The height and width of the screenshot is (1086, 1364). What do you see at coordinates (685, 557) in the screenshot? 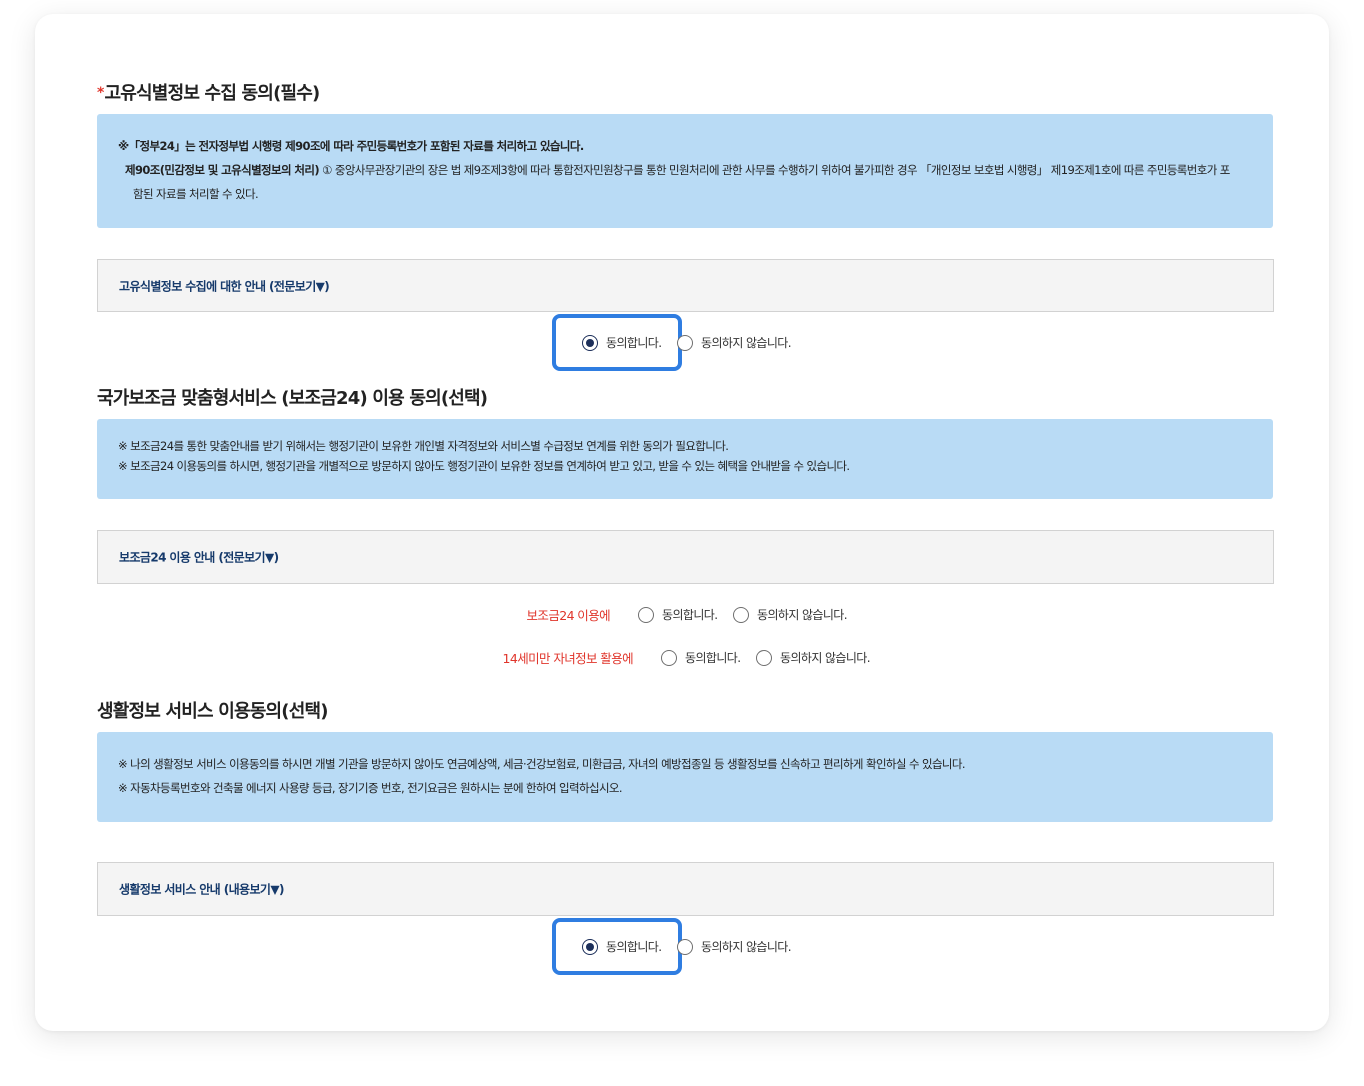
I see `section2-guide-toggle: 보조금24 이용 안내 (전문보기▼)` at bounding box center [685, 557].